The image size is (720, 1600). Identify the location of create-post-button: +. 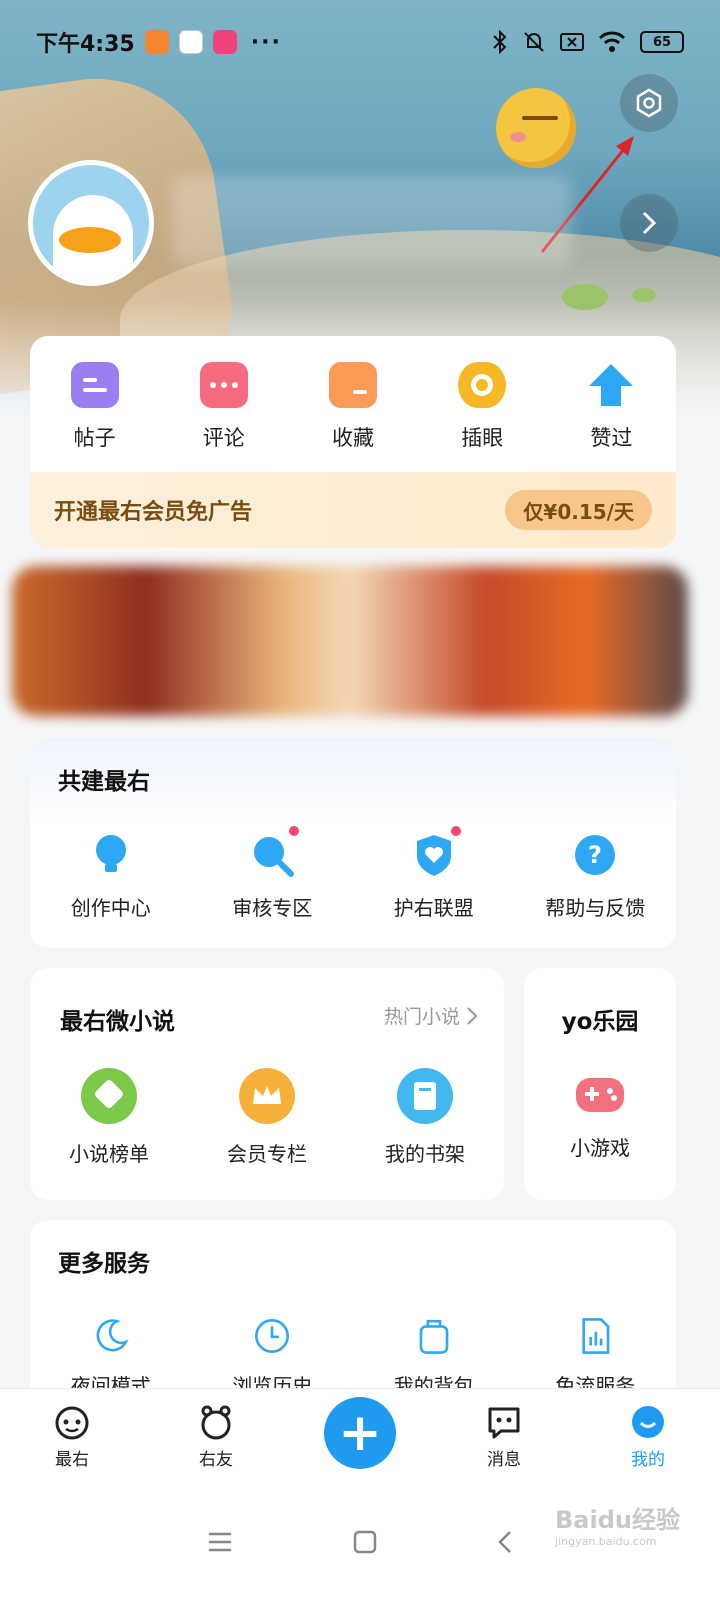
(360, 1432).